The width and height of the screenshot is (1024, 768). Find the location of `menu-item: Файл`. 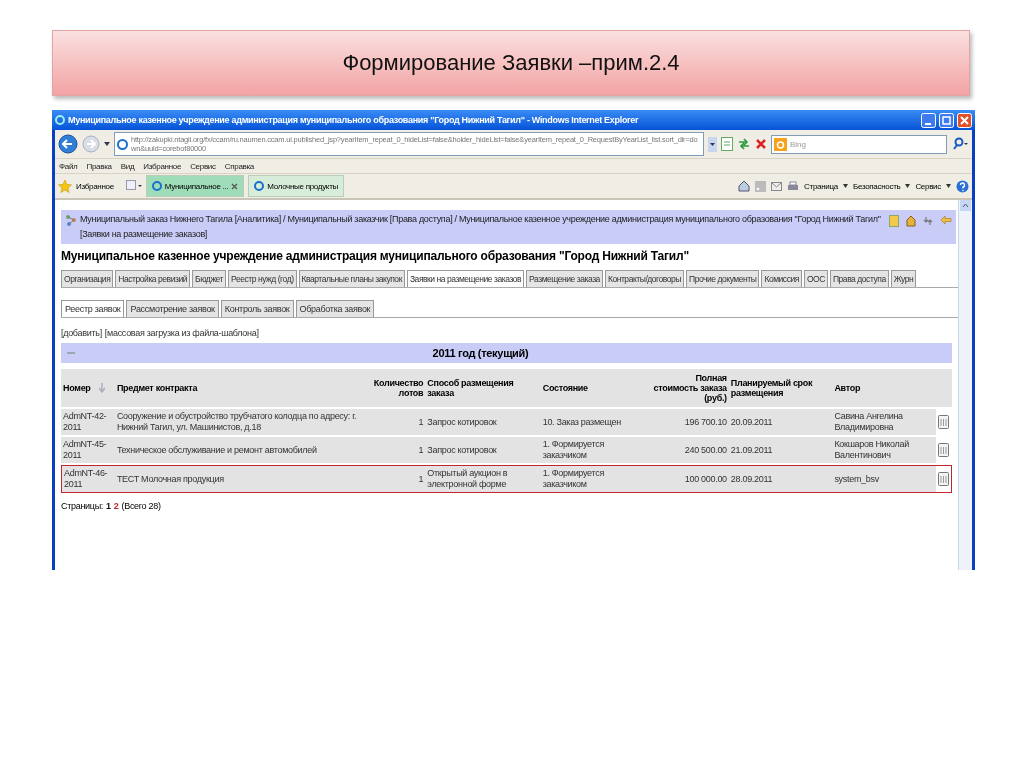

menu-item: Файл is located at coordinates (68, 166).